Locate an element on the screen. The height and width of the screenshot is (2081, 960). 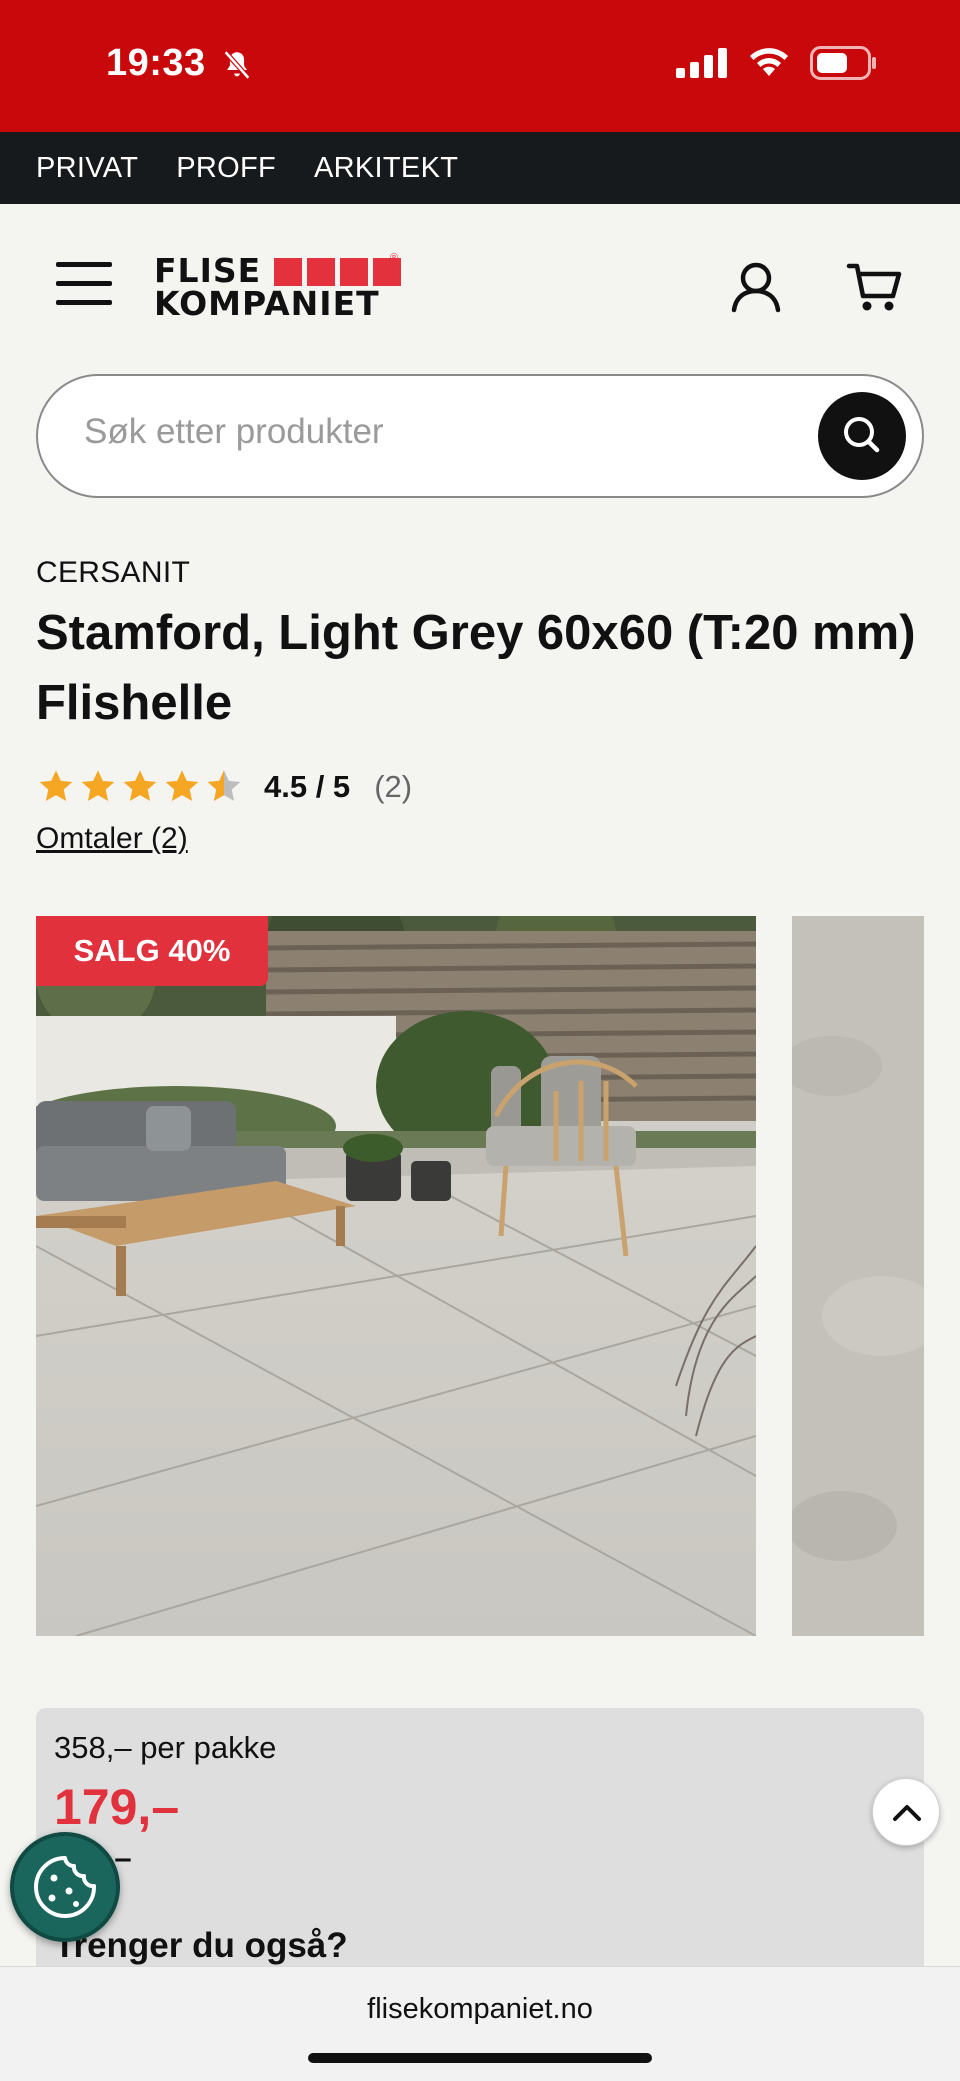
sale-price: 179,– is located at coordinates (117, 1807).